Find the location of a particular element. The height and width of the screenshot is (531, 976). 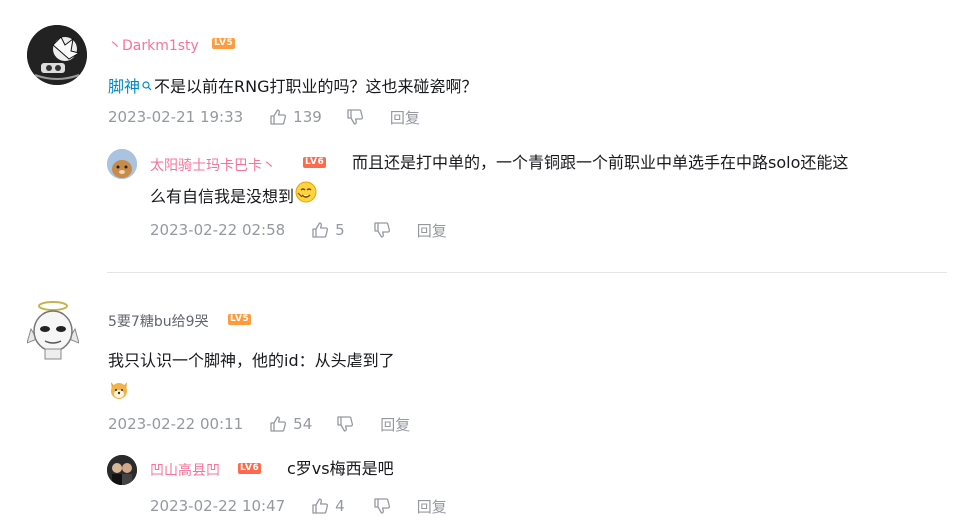

username-text: Darkm1sty is located at coordinates (160, 46).